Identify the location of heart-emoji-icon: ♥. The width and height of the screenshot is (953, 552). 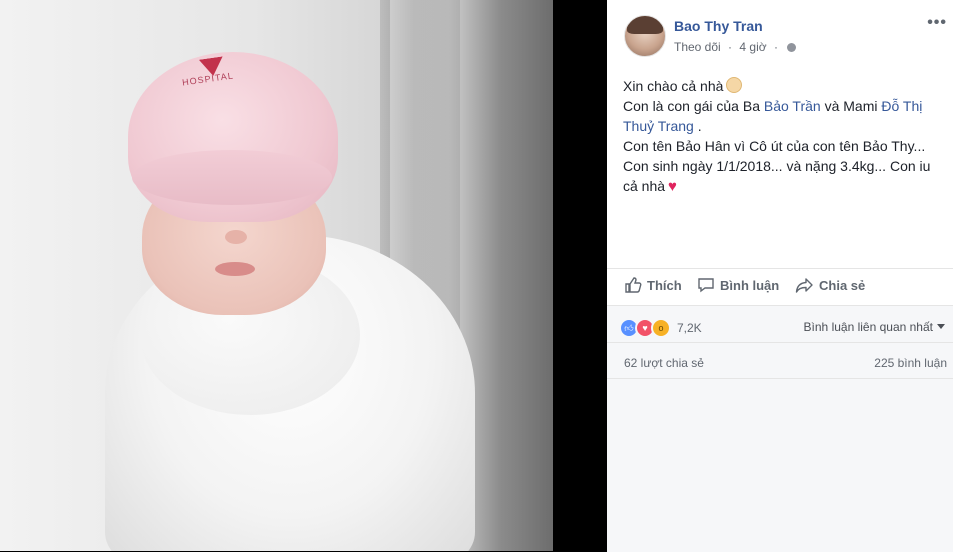
(672, 186).